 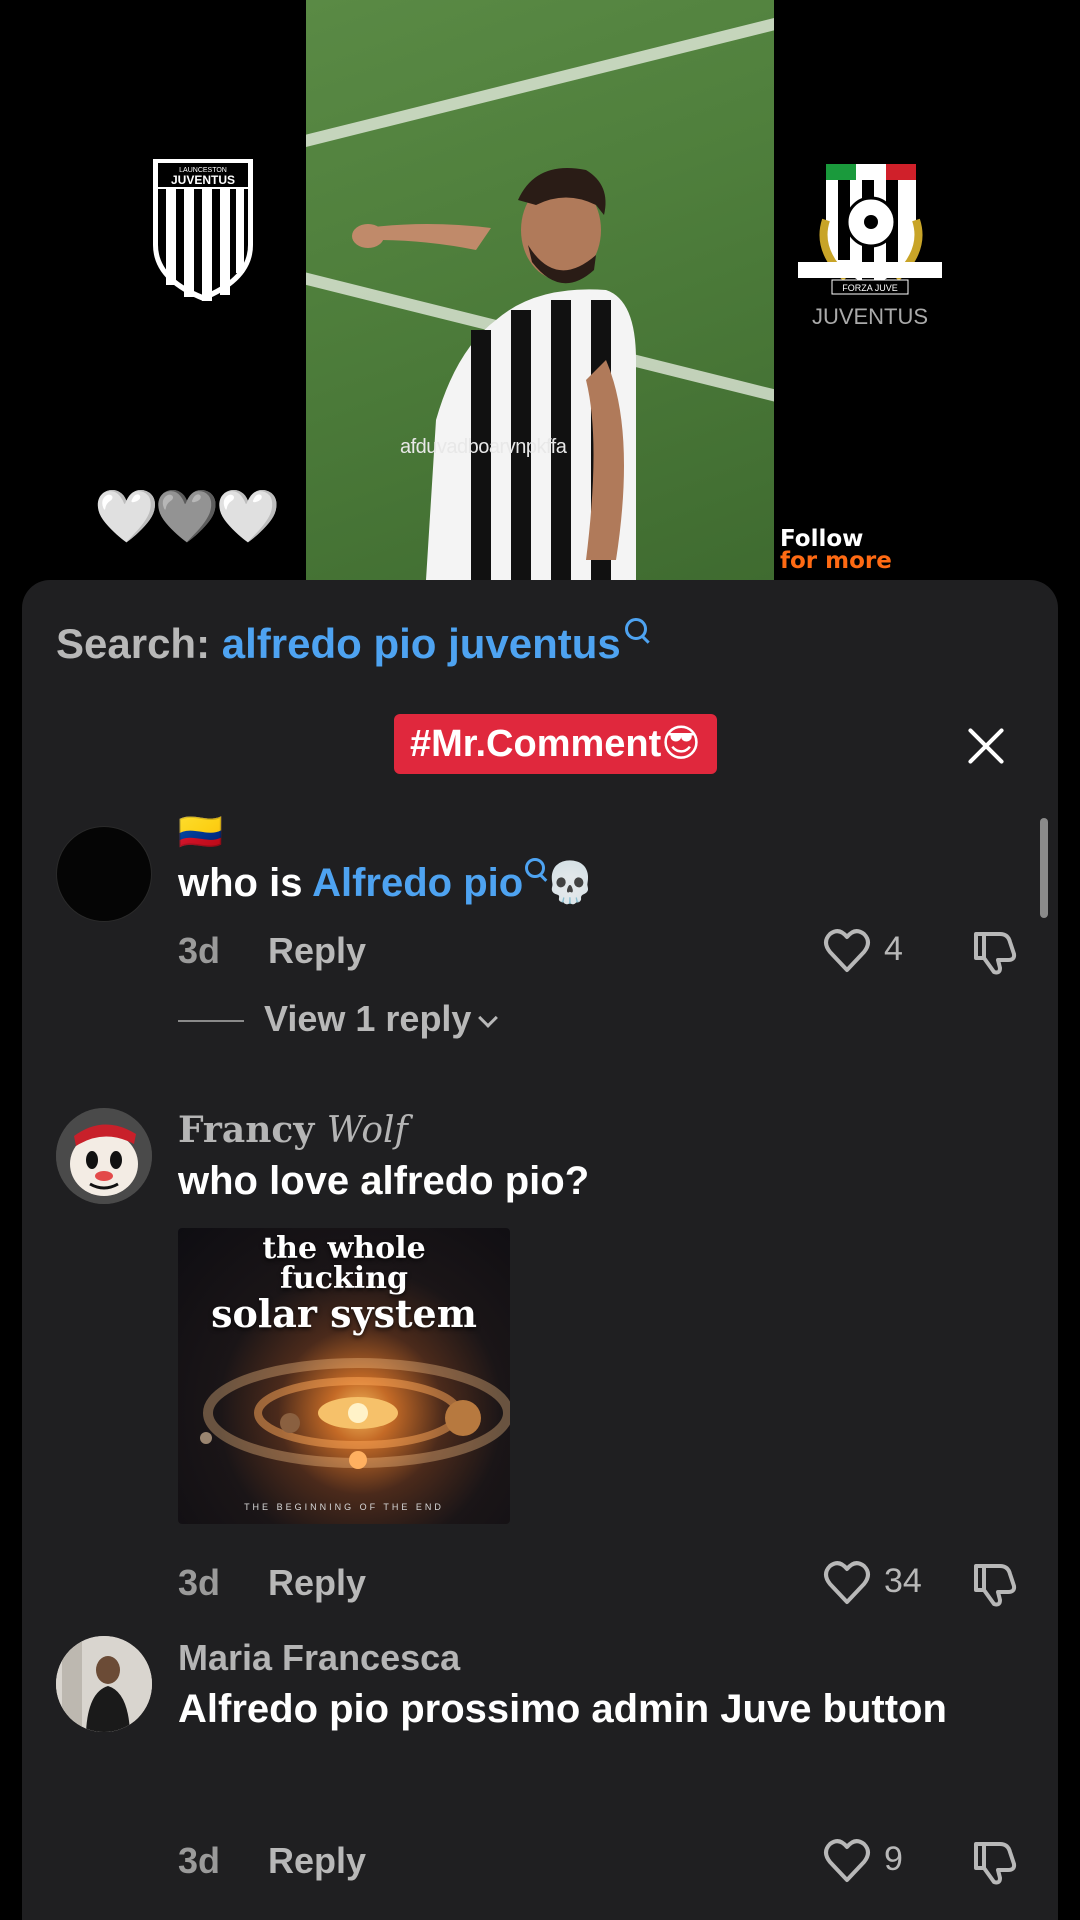 What do you see at coordinates (417, 883) in the screenshot?
I see `comment-search-link: Alfredo pio` at bounding box center [417, 883].